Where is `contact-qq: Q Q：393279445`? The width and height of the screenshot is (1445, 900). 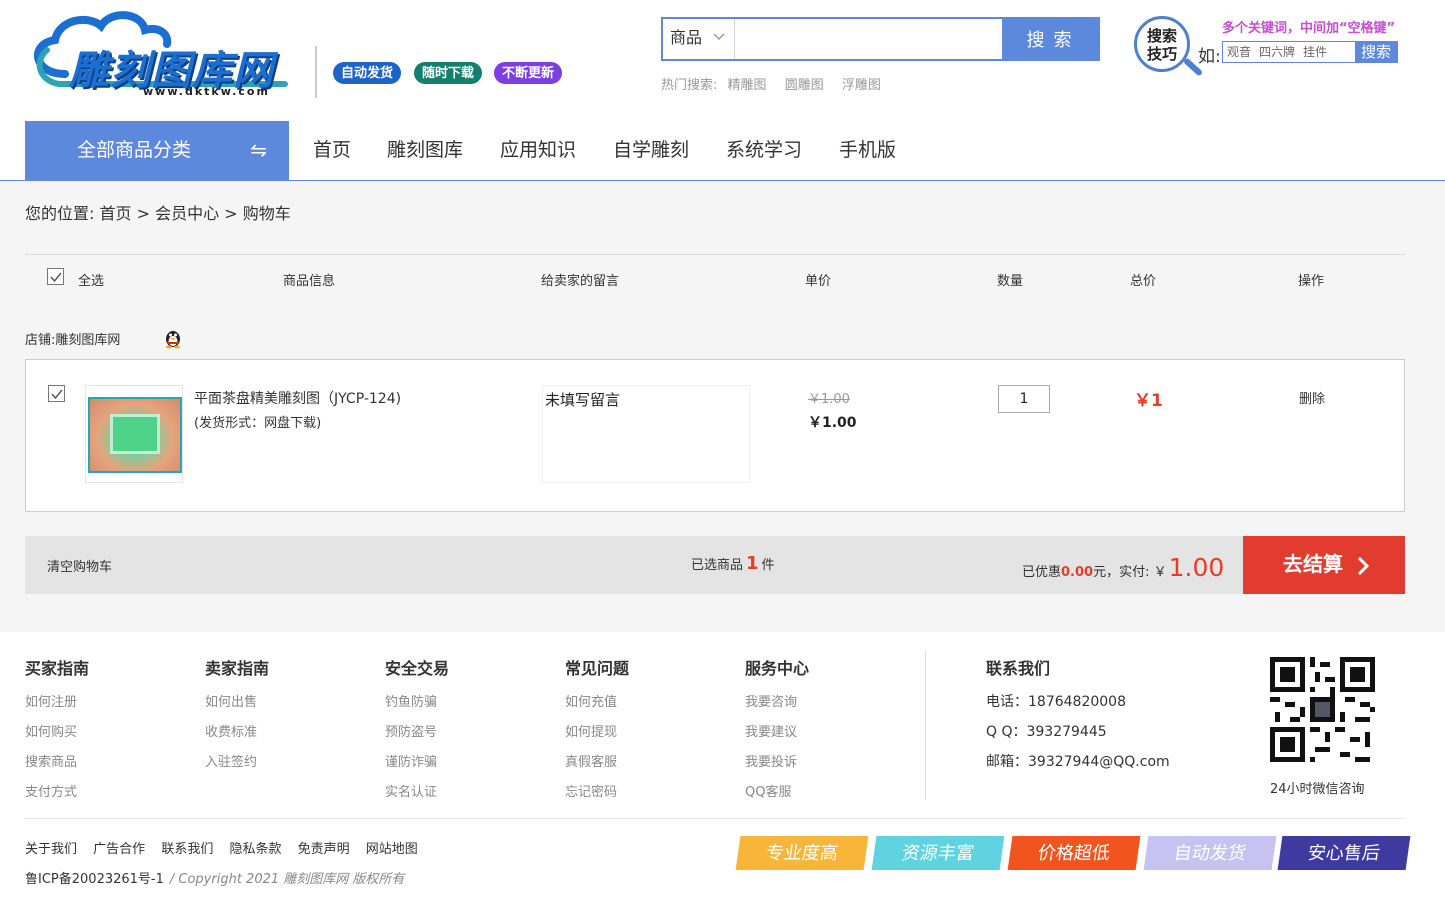
contact-qq: Q Q：393279445 is located at coordinates (1046, 732).